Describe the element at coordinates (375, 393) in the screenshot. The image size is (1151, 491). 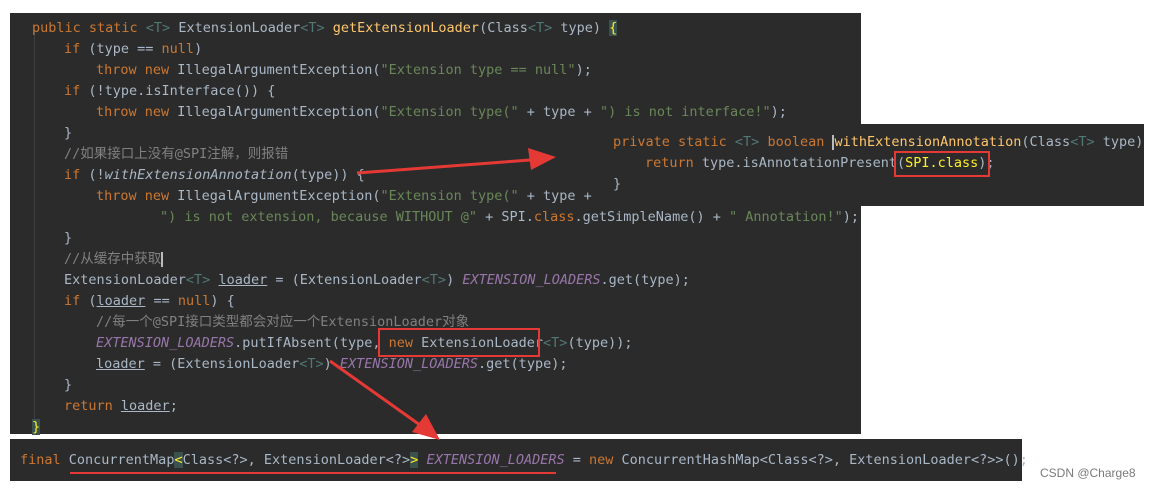
I see `arrow-to-field` at that location.